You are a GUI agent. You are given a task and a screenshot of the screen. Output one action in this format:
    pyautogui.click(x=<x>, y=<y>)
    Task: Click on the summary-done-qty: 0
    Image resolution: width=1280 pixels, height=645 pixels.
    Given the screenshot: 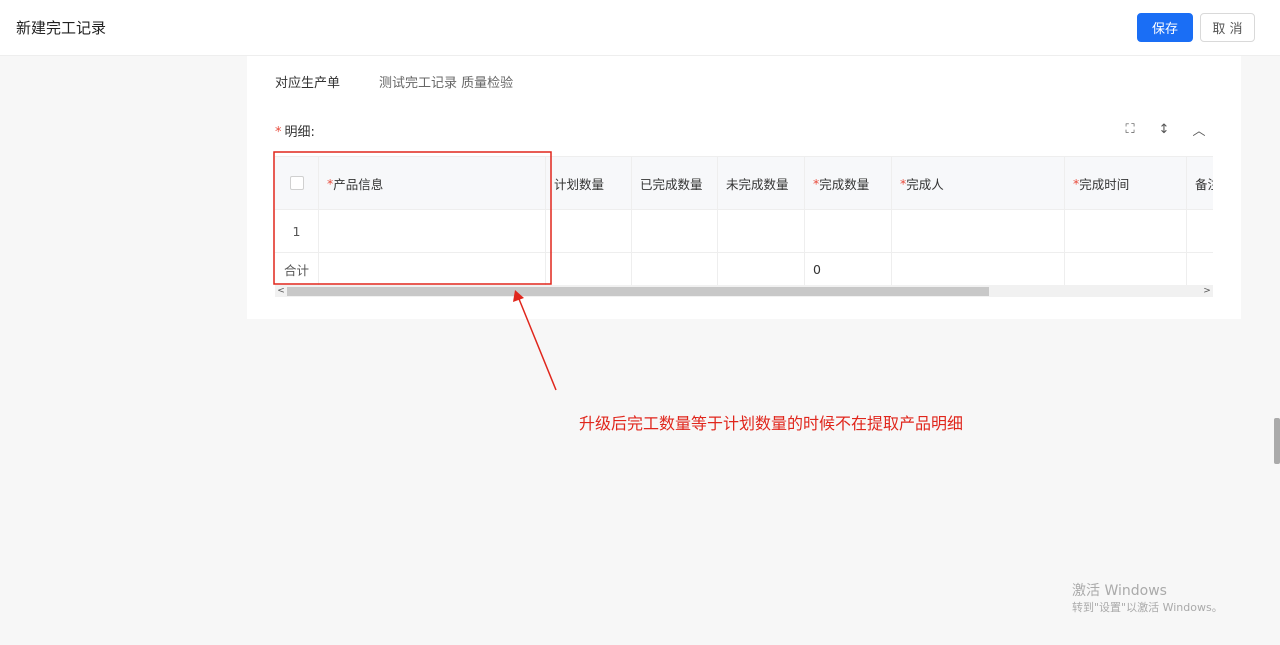 What is the action you would take?
    pyautogui.click(x=848, y=269)
    